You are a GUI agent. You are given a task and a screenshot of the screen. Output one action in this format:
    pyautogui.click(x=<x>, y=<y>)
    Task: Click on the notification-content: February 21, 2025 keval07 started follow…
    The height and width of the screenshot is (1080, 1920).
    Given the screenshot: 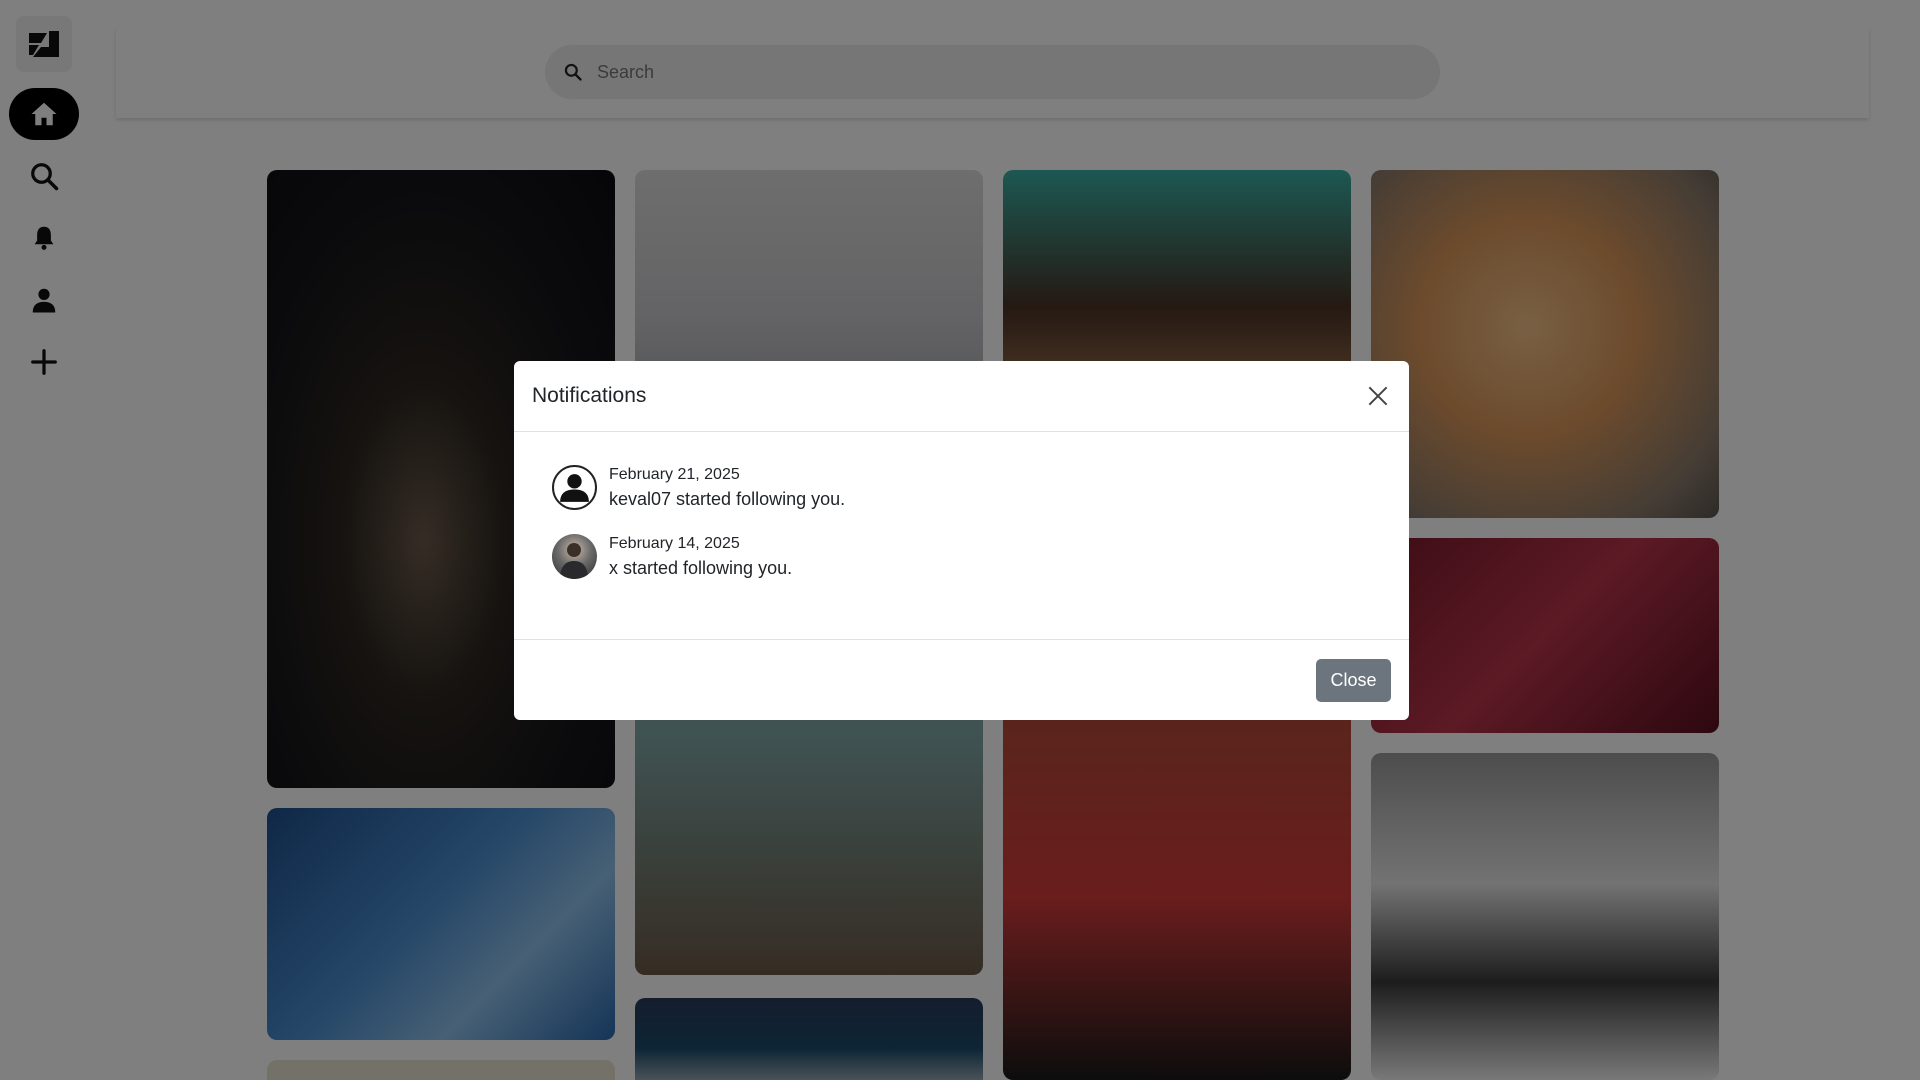 What is the action you would take?
    pyautogui.click(x=727, y=488)
    